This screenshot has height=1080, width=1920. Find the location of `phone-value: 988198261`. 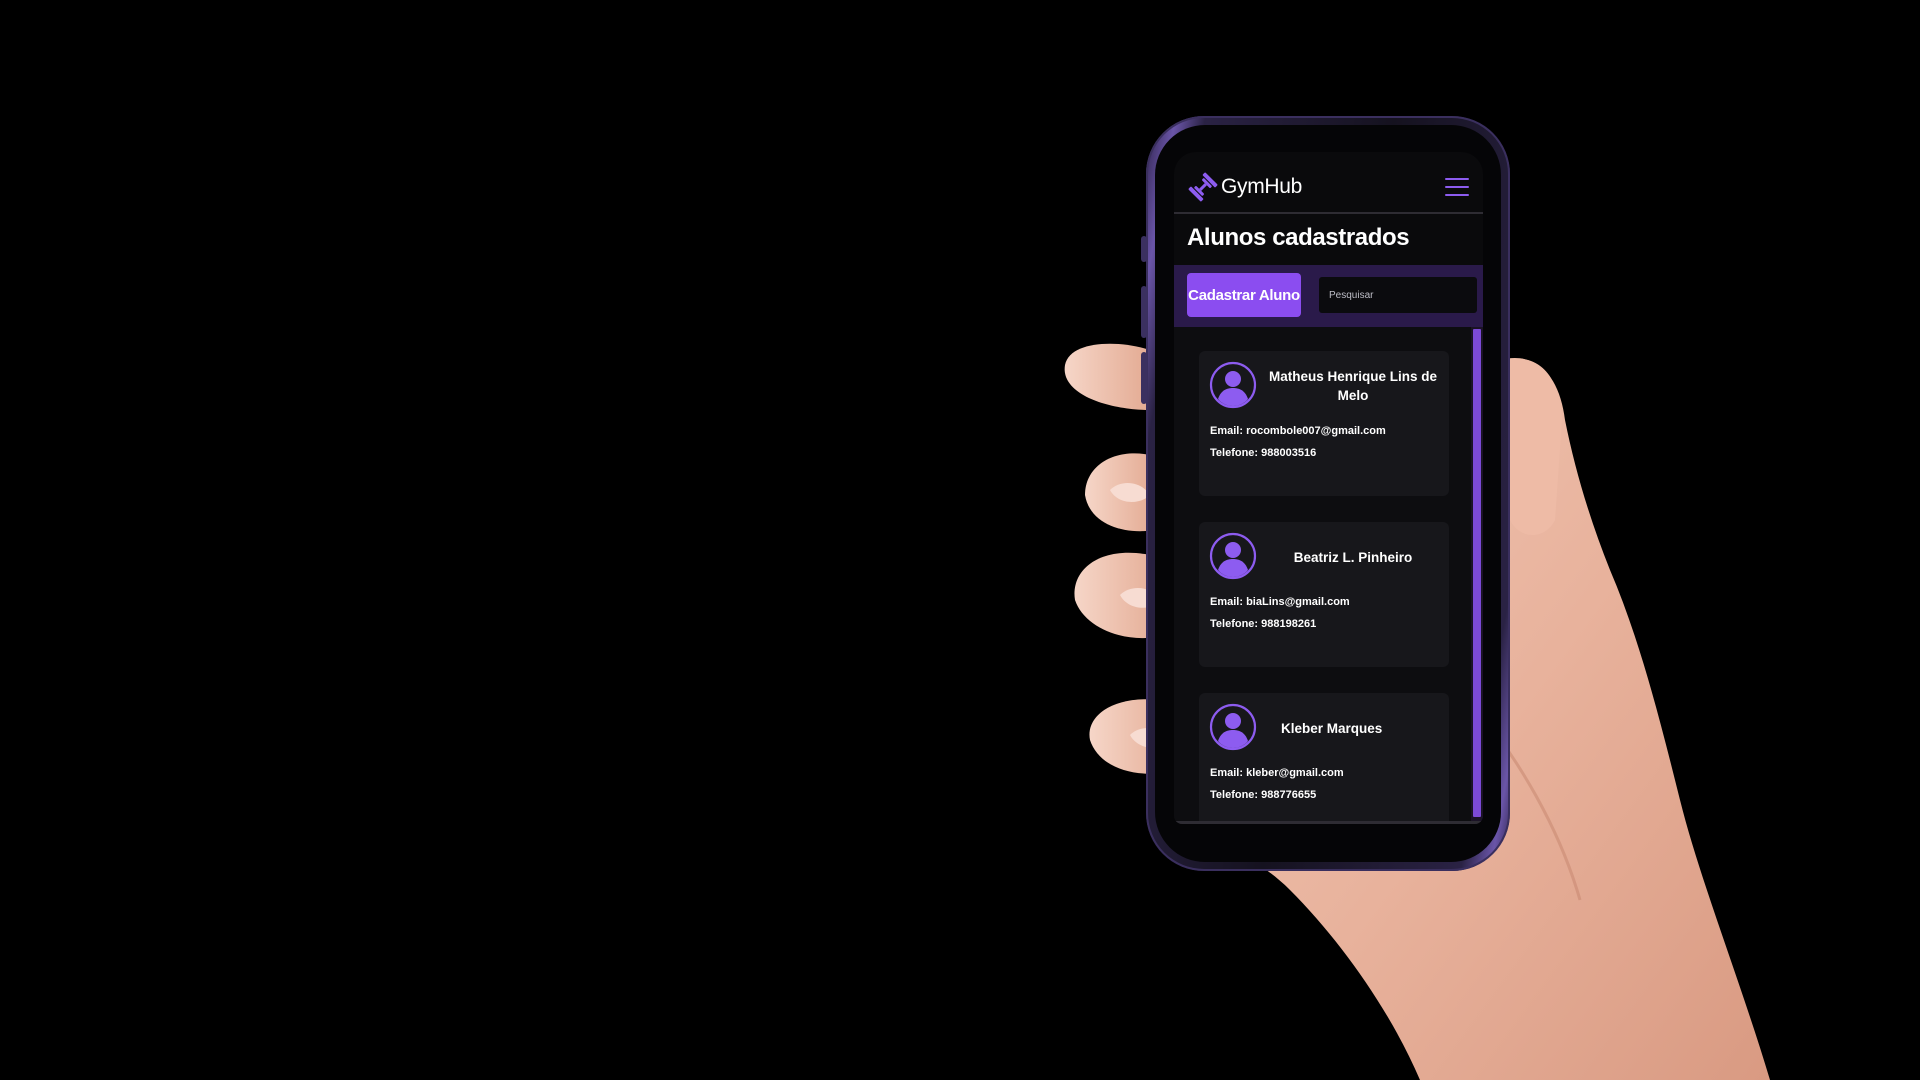

phone-value: 988198261 is located at coordinates (1289, 624).